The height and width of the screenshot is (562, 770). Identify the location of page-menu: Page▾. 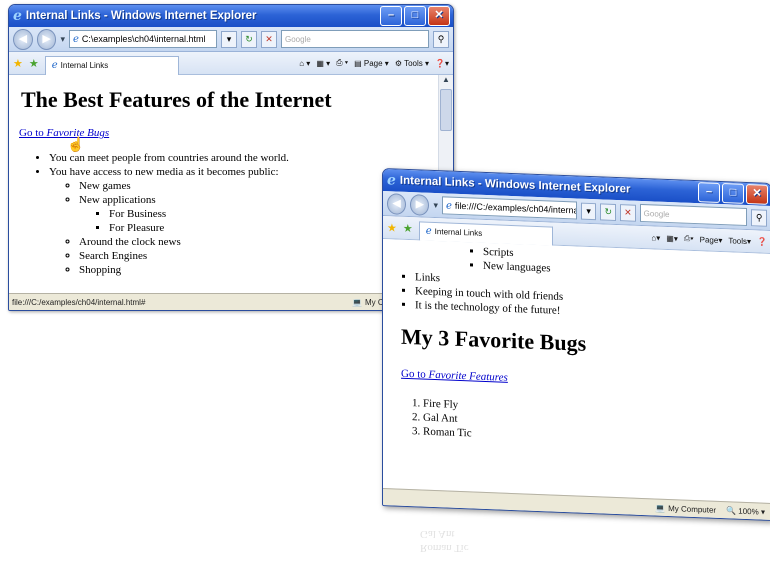
(711, 240).